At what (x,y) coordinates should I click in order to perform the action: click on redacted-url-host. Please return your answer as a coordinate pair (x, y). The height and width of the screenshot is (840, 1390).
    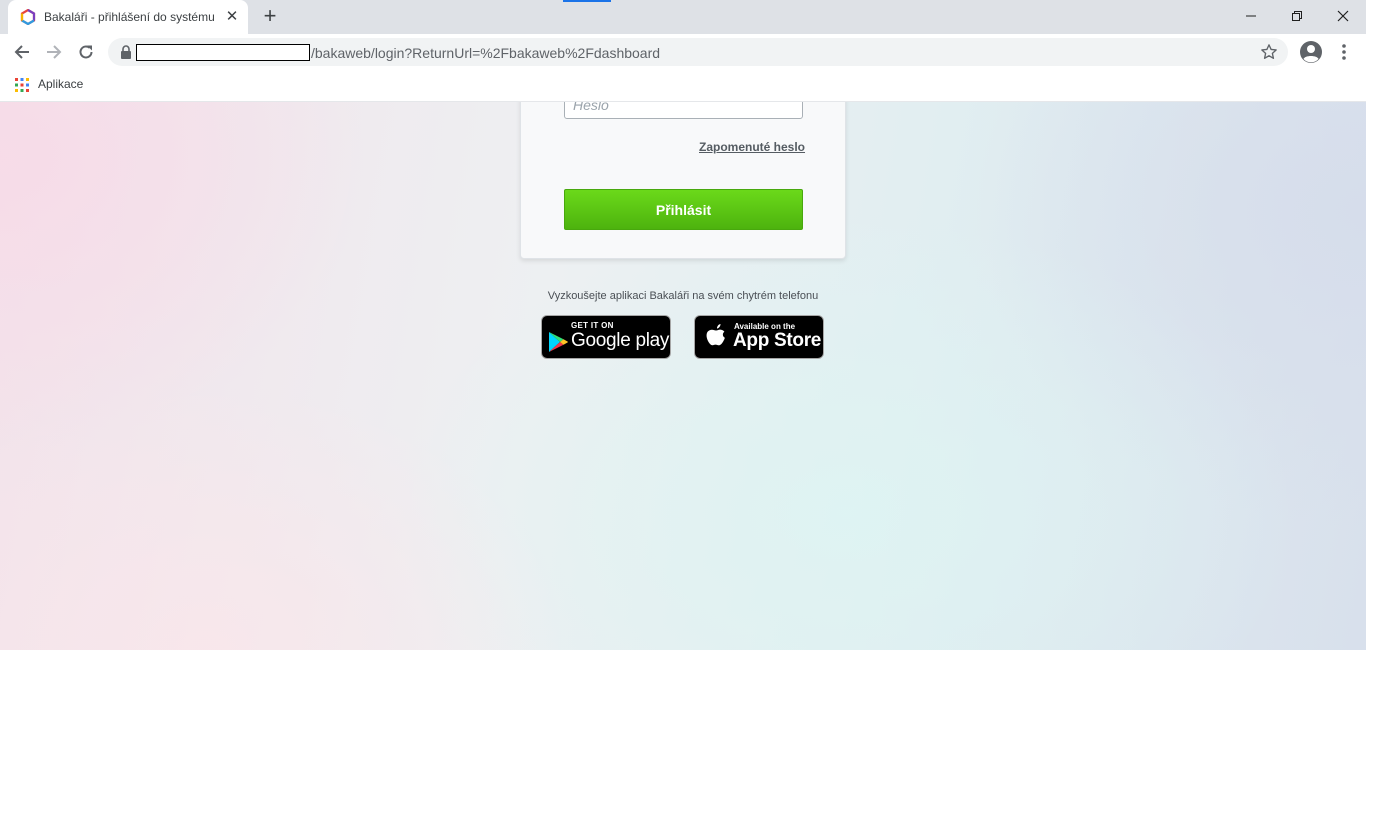
    Looking at the image, I should click on (223, 52).